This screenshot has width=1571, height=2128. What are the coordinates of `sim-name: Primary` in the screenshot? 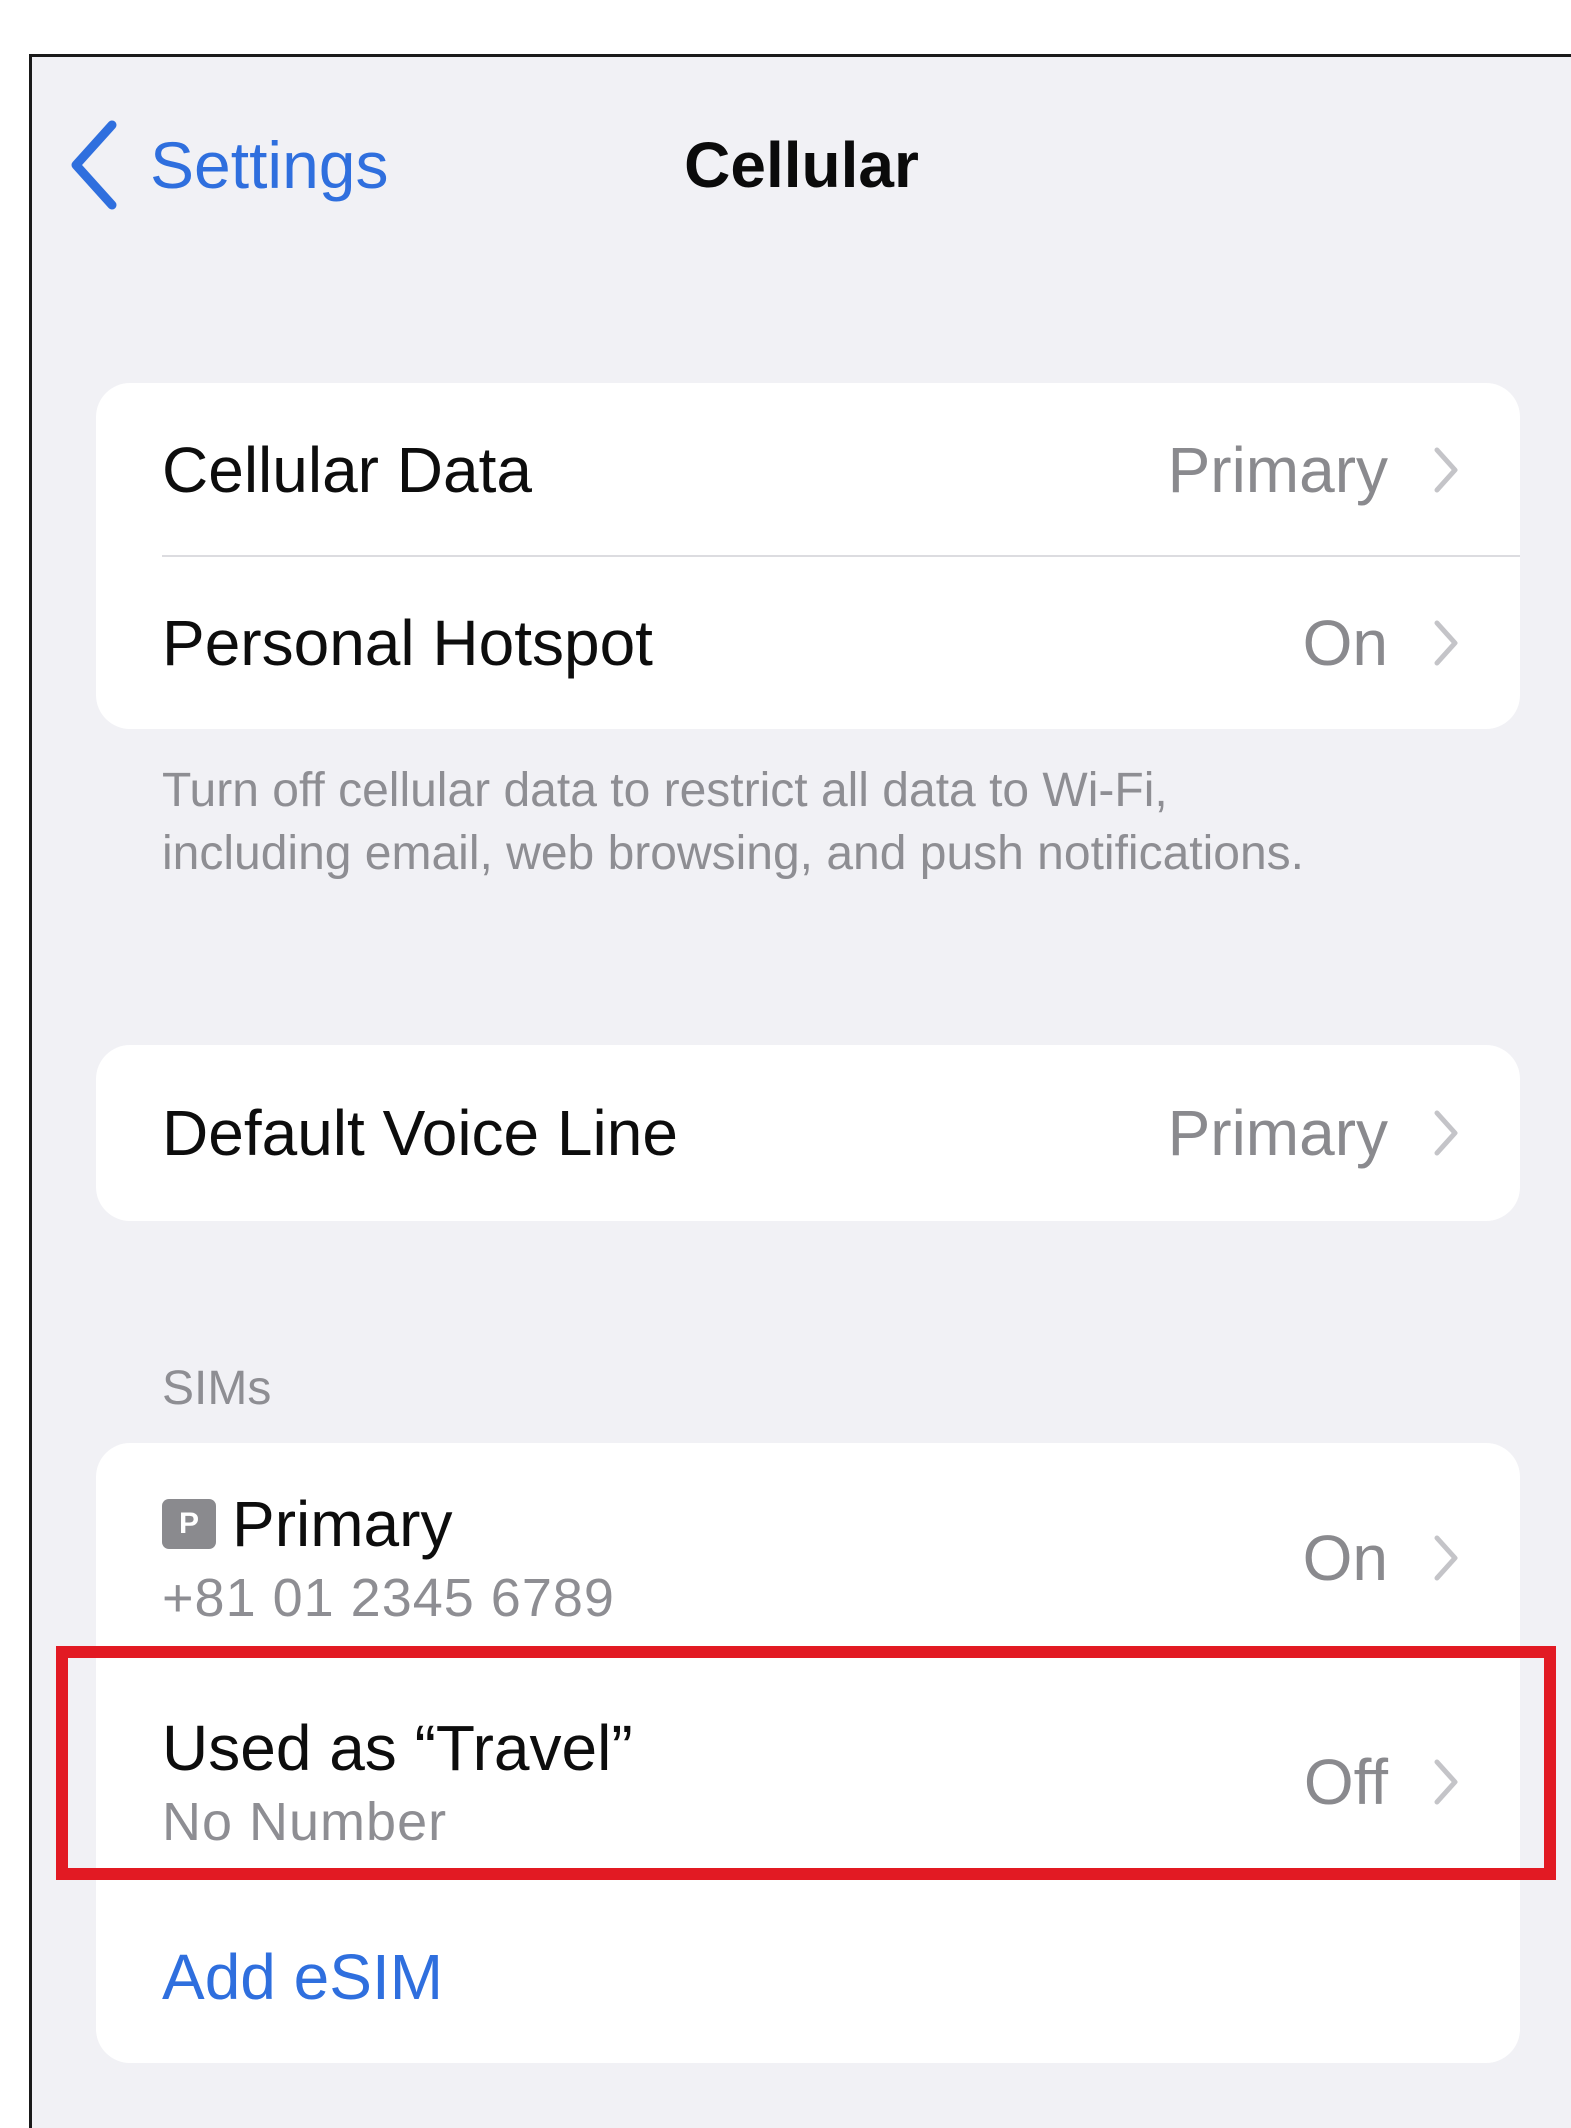 It's located at (342, 1524).